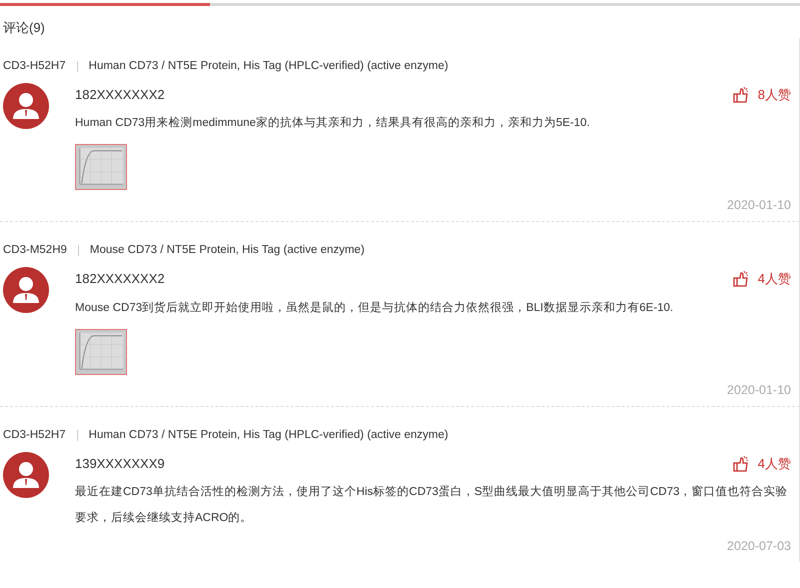 The width and height of the screenshot is (800, 588). I want to click on user-name: 139XXXXXXX9, so click(120, 463).